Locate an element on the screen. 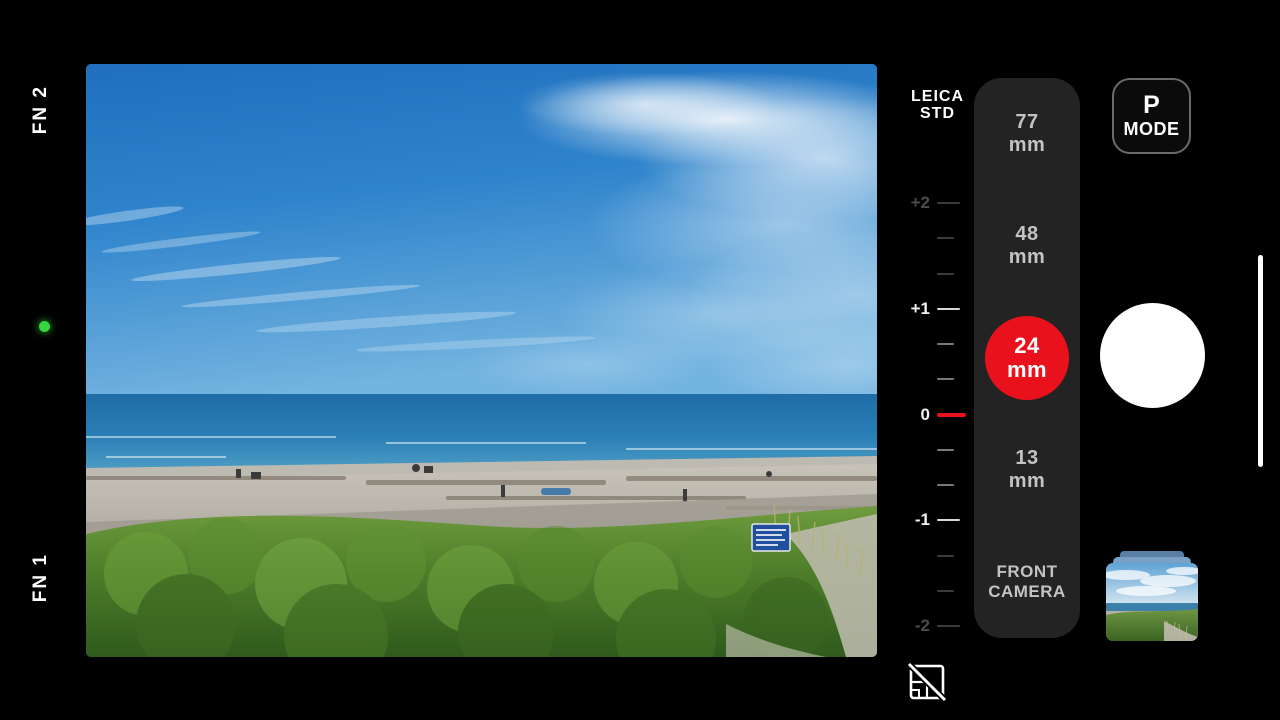 The image size is (1280, 720). lens-focal-length: 48 is located at coordinates (1027, 234).